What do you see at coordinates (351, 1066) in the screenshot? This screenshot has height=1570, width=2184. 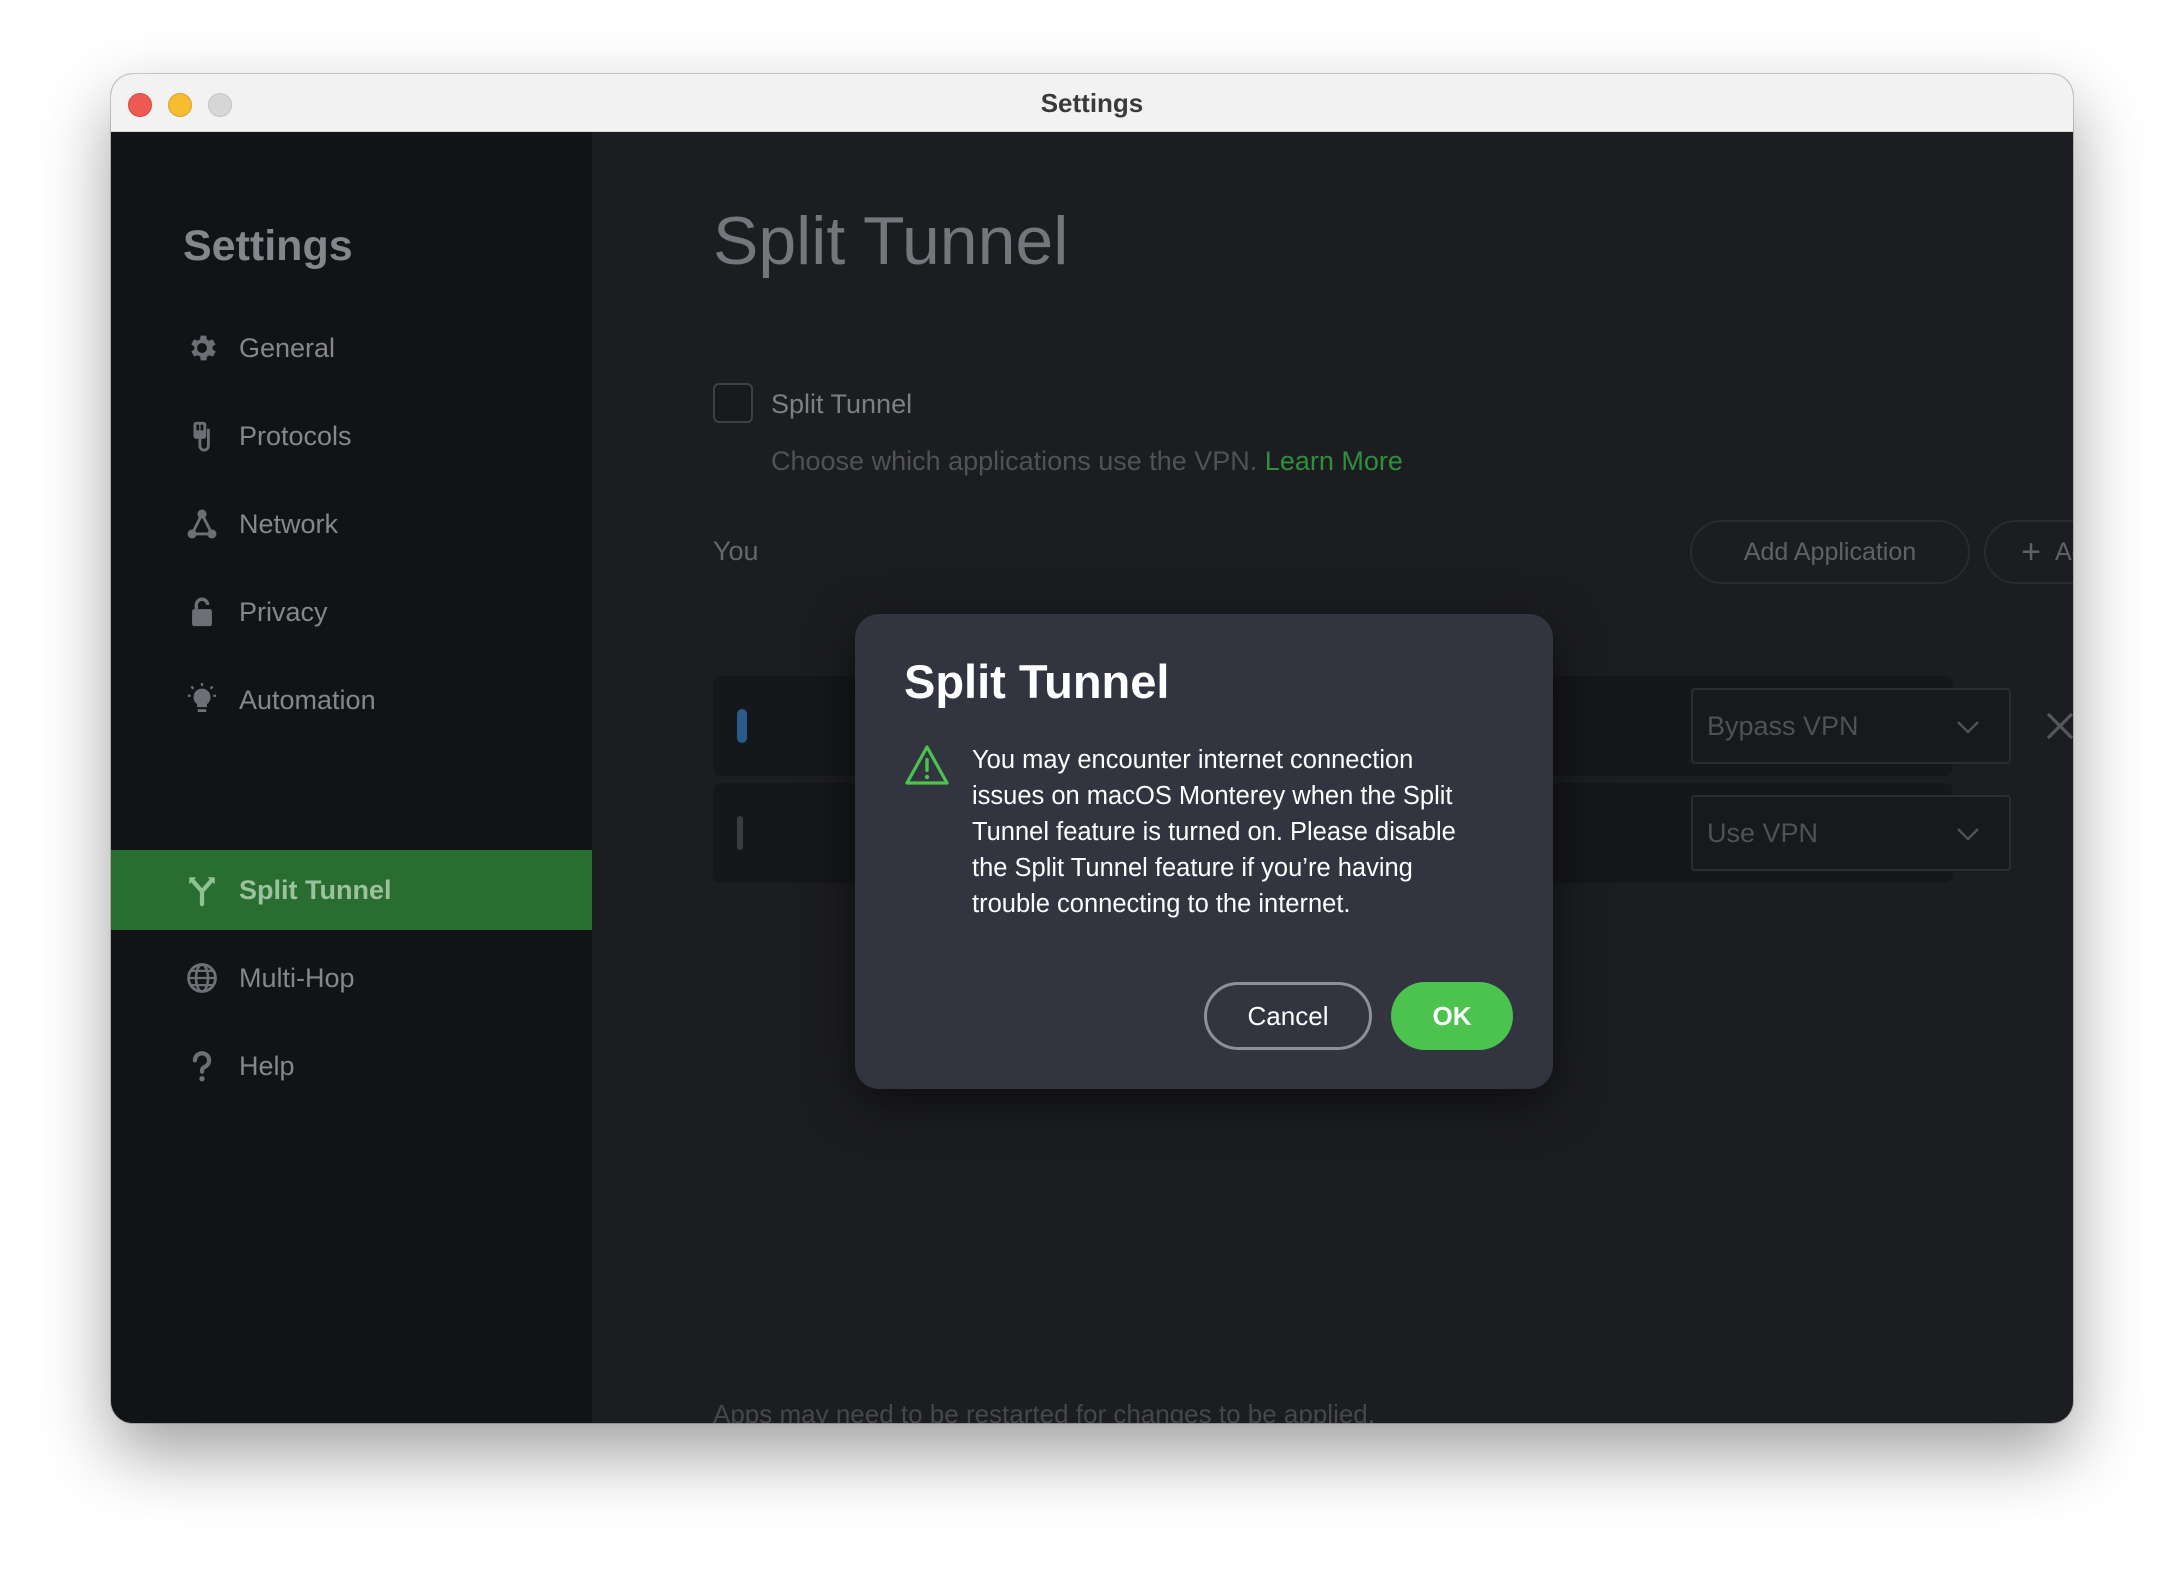 I see `sidebar-item-help: Help` at bounding box center [351, 1066].